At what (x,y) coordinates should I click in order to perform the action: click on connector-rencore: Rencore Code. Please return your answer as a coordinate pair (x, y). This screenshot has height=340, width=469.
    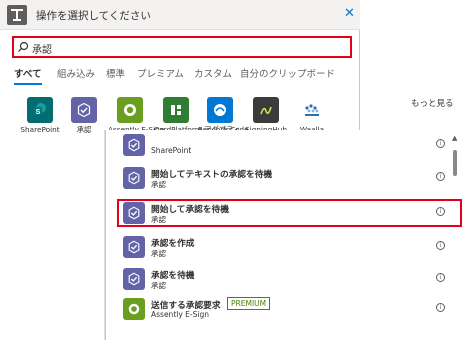
    Looking at the image, I should click on (223, 115).